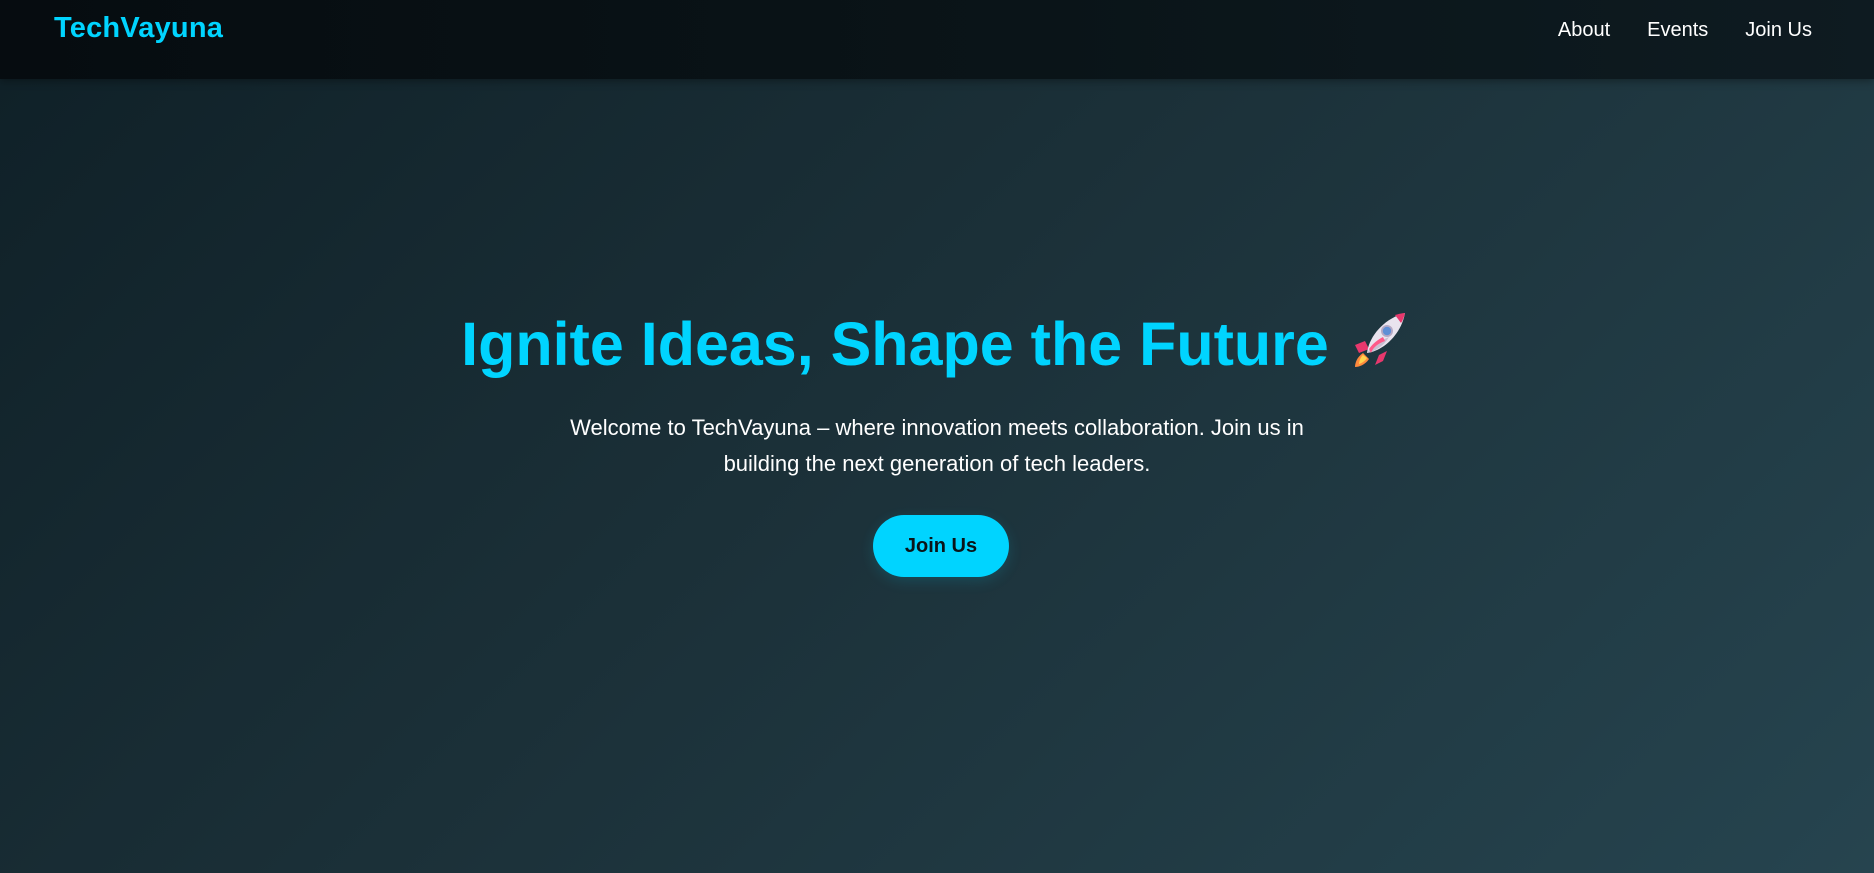 The height and width of the screenshot is (873, 1874). I want to click on nav-links: About Events Join Us, so click(1666, 30).